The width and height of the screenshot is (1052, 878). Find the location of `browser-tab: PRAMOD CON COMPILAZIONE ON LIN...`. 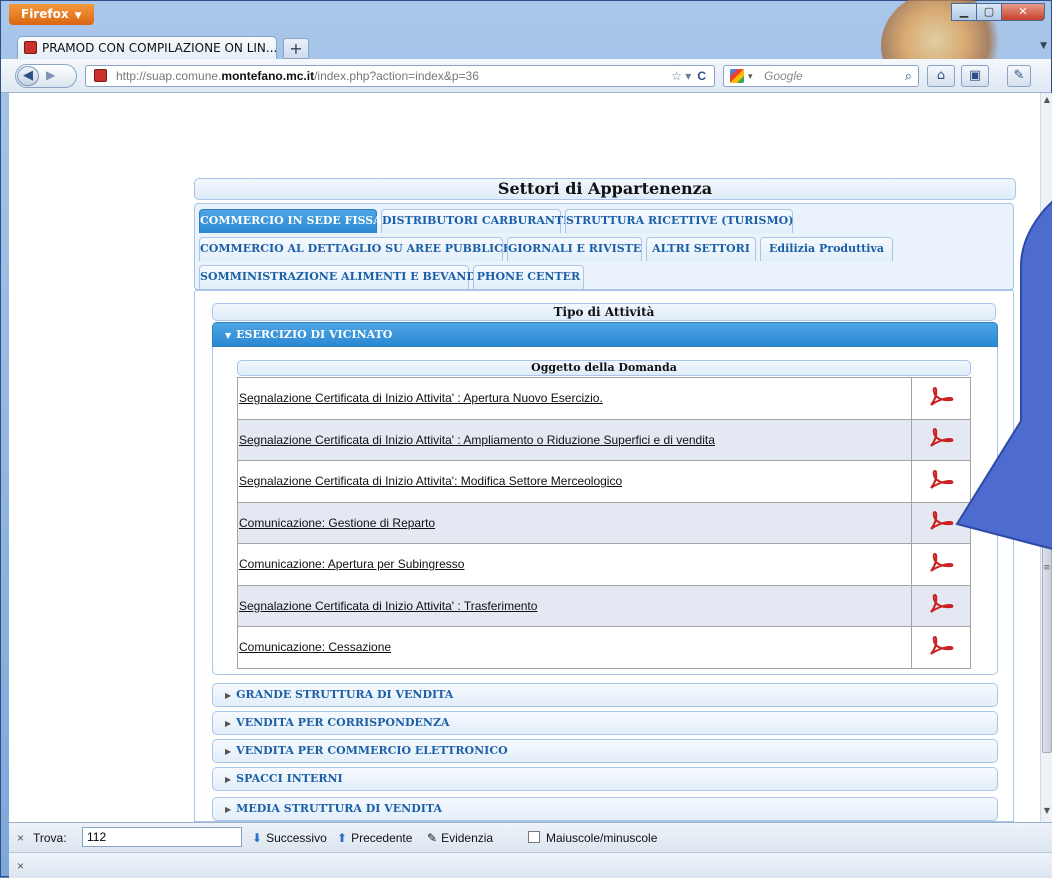

browser-tab: PRAMOD CON COMPILAZIONE ON LIN... is located at coordinates (147, 48).